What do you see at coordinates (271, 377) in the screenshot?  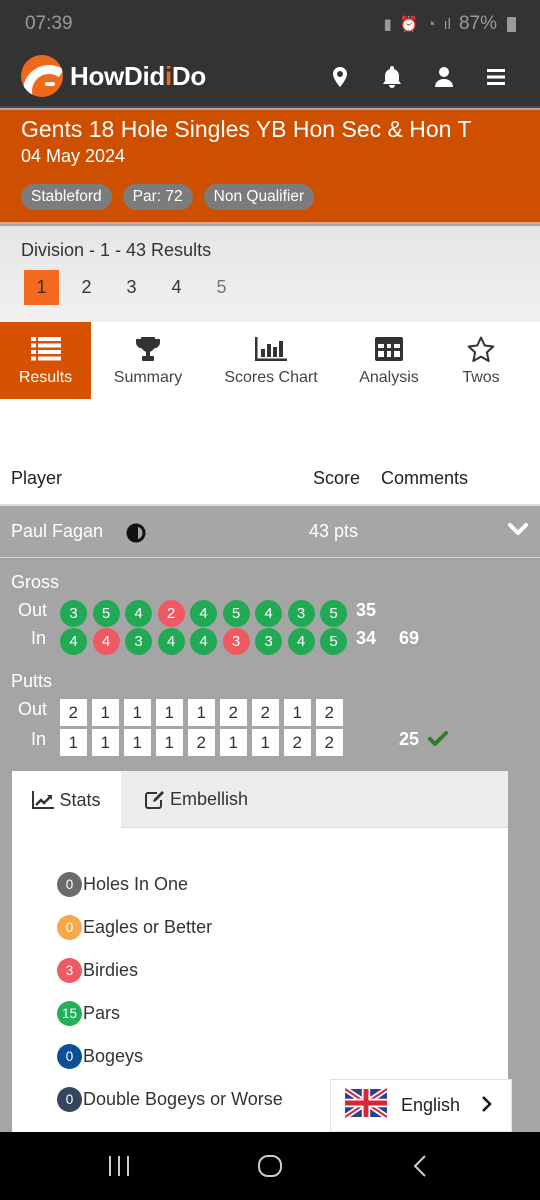 I see `tab-scores-chart-label: Scores Chart` at bounding box center [271, 377].